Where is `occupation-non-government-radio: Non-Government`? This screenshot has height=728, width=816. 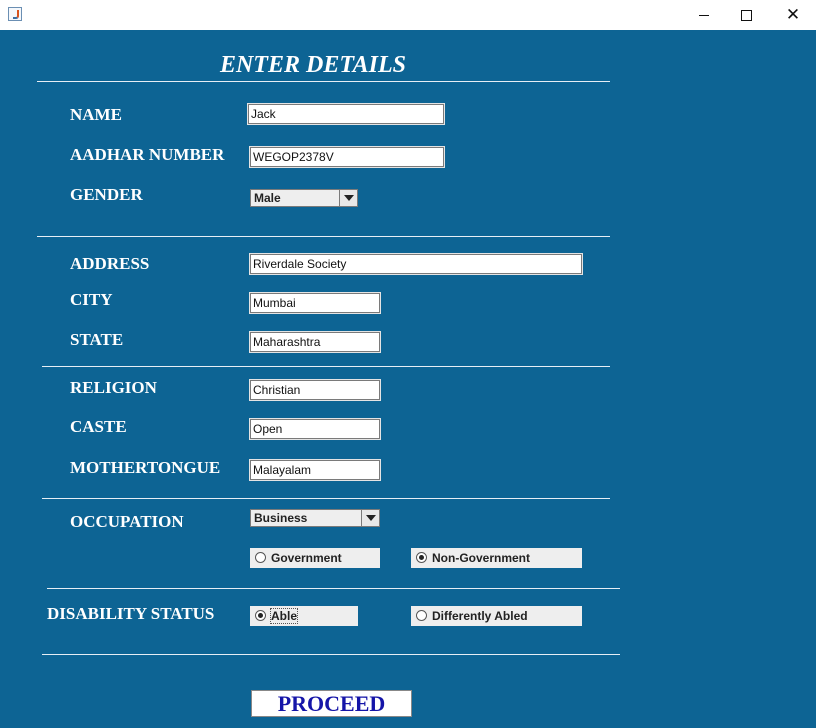 occupation-non-government-radio: Non-Government is located at coordinates (496, 558).